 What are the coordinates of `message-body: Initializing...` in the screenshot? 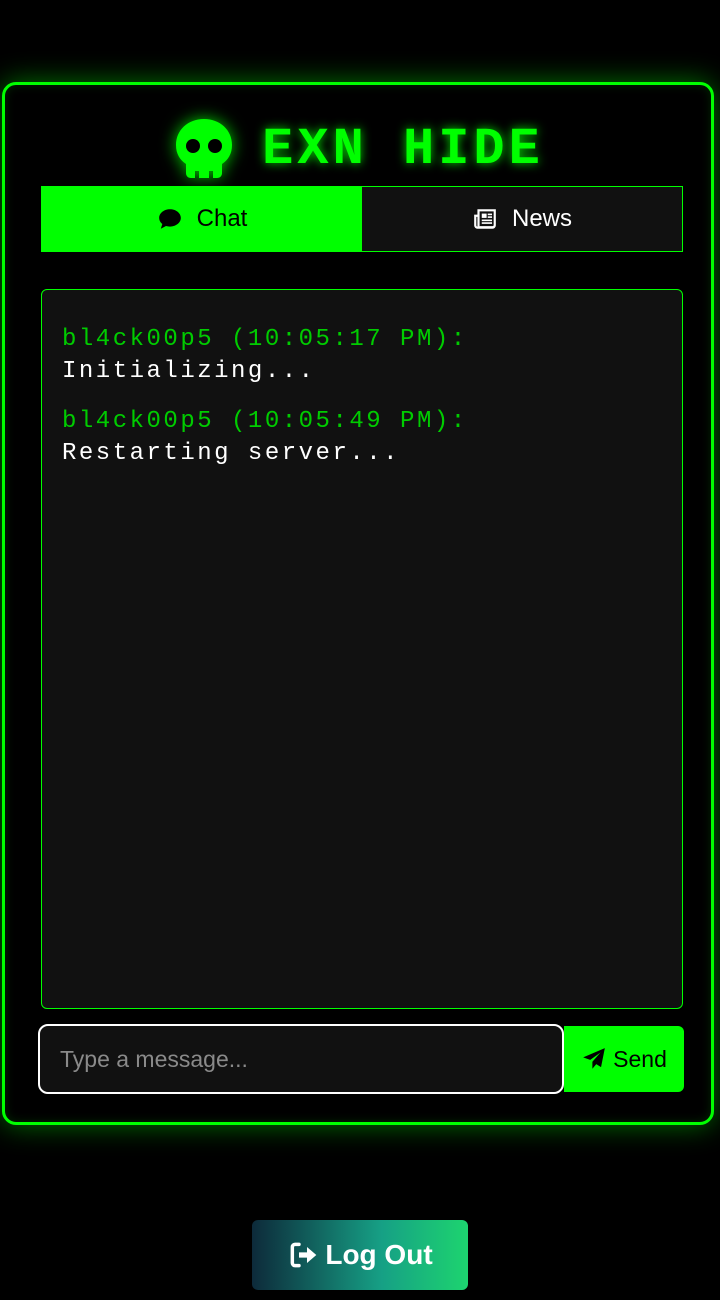 It's located at (189, 371).